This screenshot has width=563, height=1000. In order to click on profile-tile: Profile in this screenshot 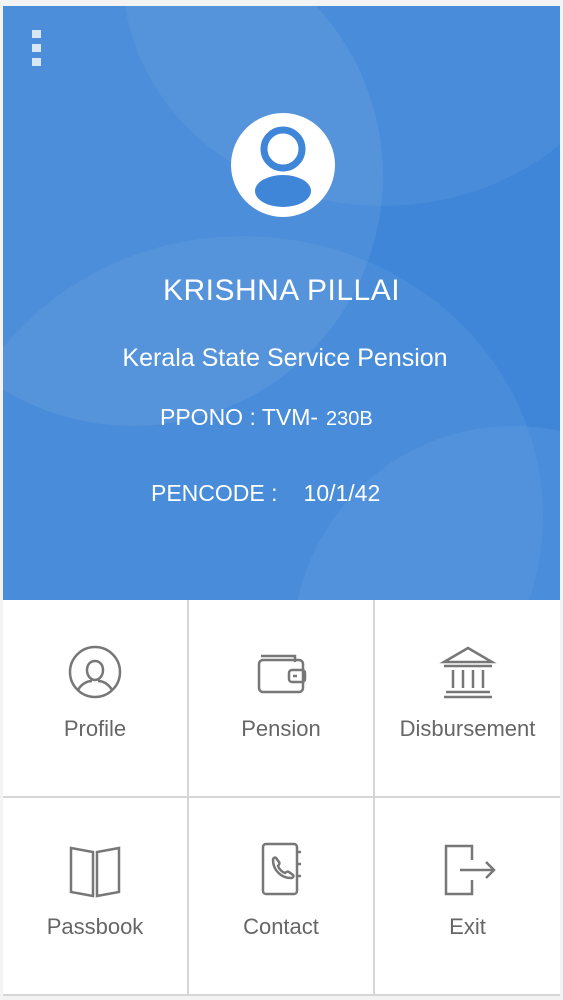, I will do `click(96, 699)`.